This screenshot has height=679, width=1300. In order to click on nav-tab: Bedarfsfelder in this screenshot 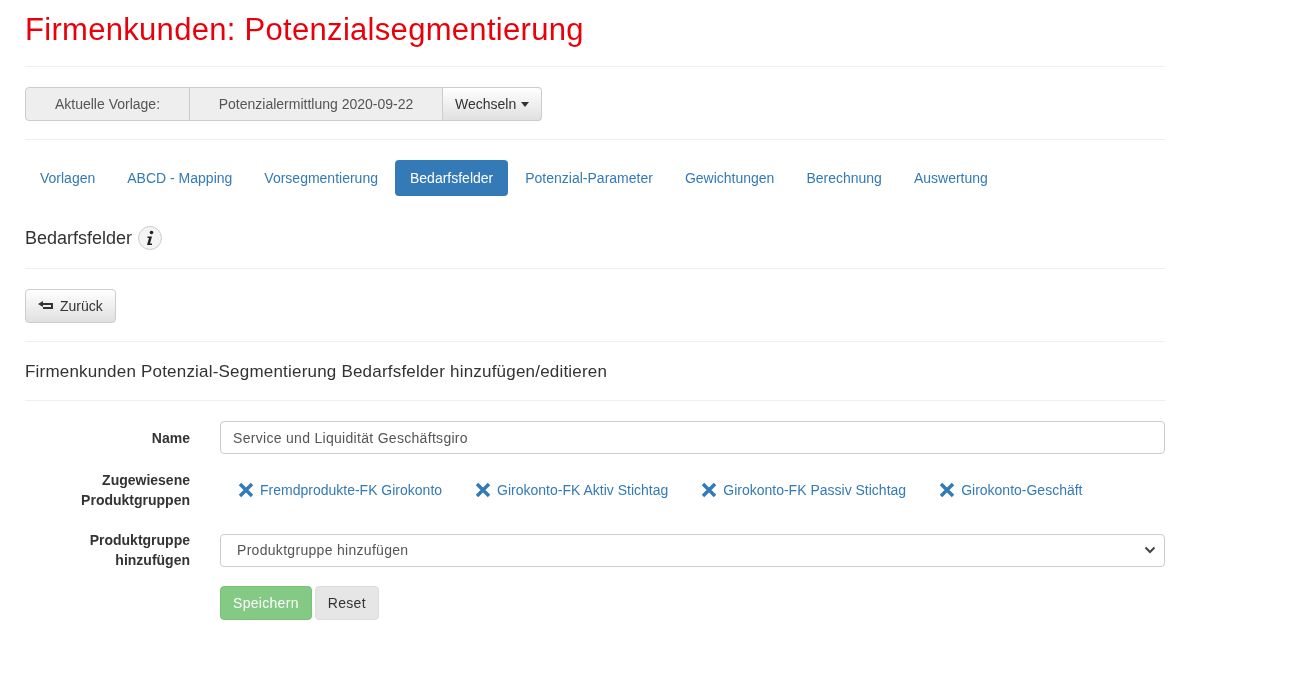, I will do `click(451, 178)`.